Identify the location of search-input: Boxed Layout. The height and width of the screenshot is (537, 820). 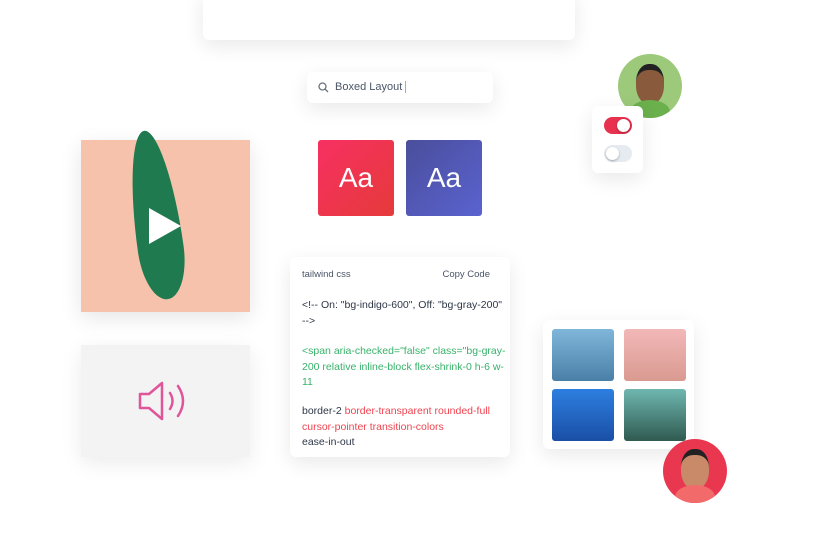
(371, 87).